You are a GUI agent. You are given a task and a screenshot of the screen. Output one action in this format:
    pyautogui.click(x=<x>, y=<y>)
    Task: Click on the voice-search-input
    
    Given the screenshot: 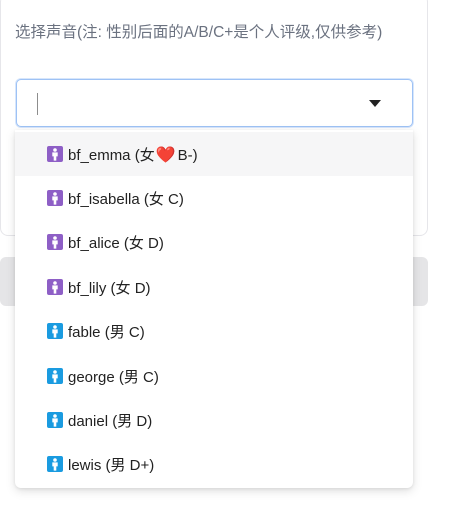 What is the action you would take?
    pyautogui.click(x=197, y=103)
    